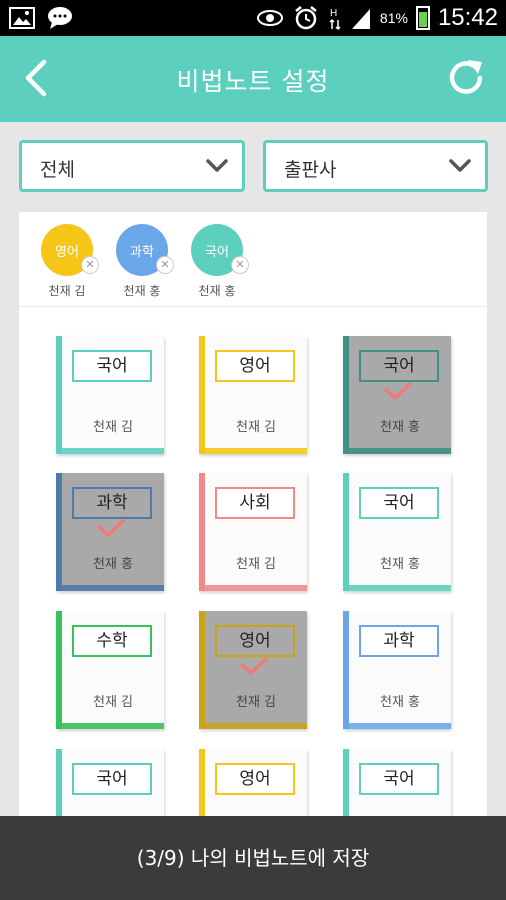  Describe the element at coordinates (67, 291) in the screenshot. I see `chip-name: 천재 김` at that location.